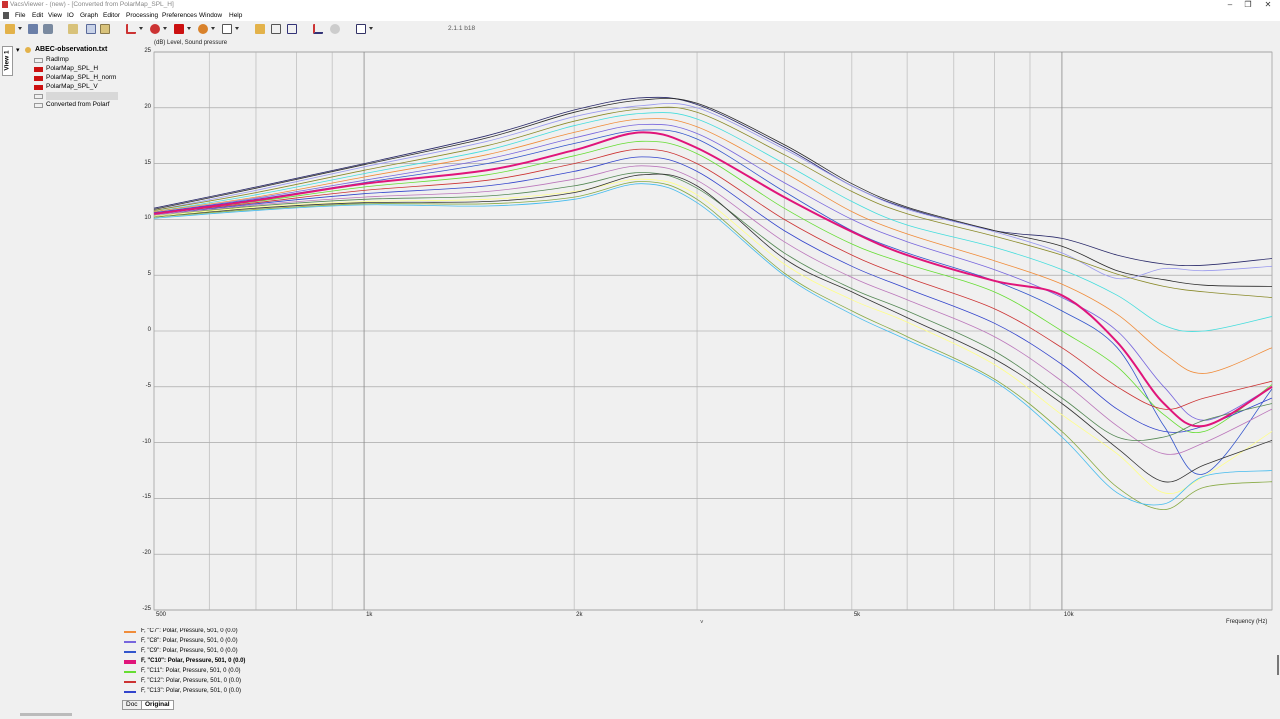 Image resolution: width=1280 pixels, height=719 pixels. Describe the element at coordinates (149, 330) in the screenshot. I see `y-tick-label: 0` at that location.